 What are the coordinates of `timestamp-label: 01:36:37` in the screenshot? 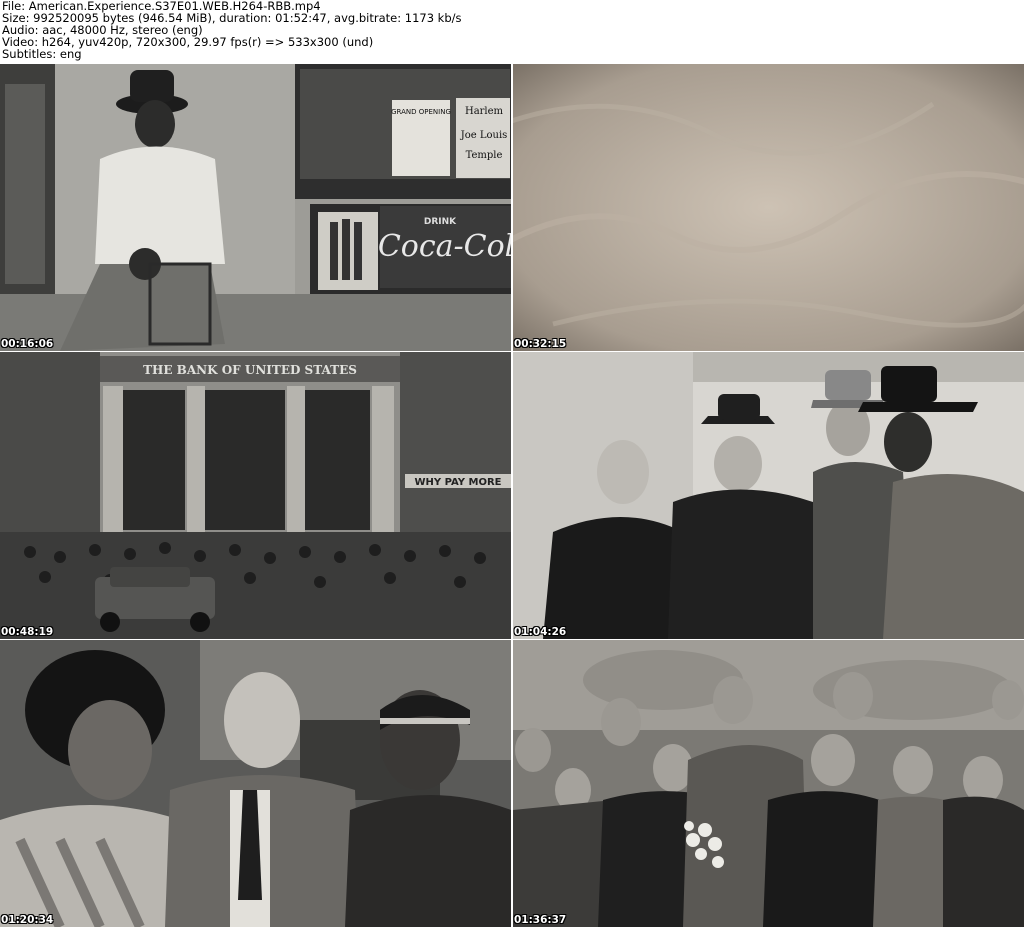 It's located at (540, 920).